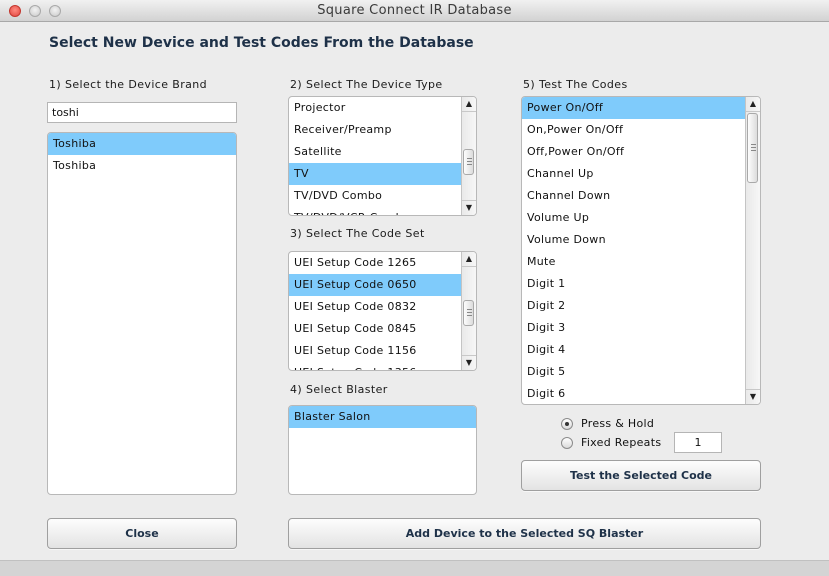  Describe the element at coordinates (633, 196) in the screenshot. I see `code-list-item: Channel Down` at that location.